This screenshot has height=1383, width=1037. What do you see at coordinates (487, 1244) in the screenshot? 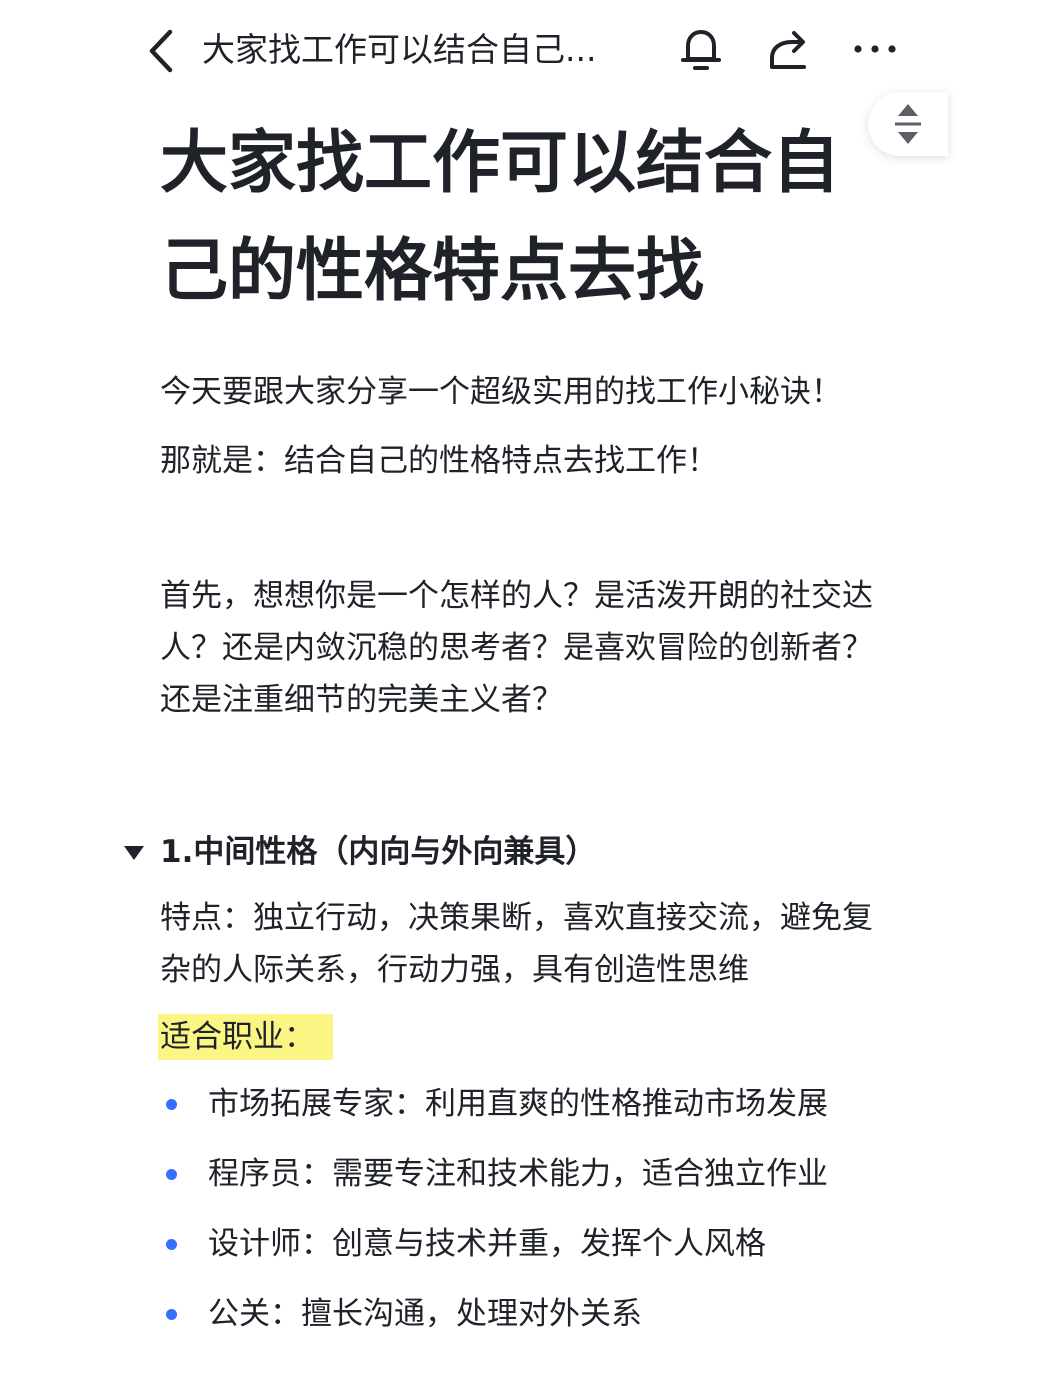
I see `job-item-text: 设计师：创意与技术并重，发挥个人风格` at bounding box center [487, 1244].